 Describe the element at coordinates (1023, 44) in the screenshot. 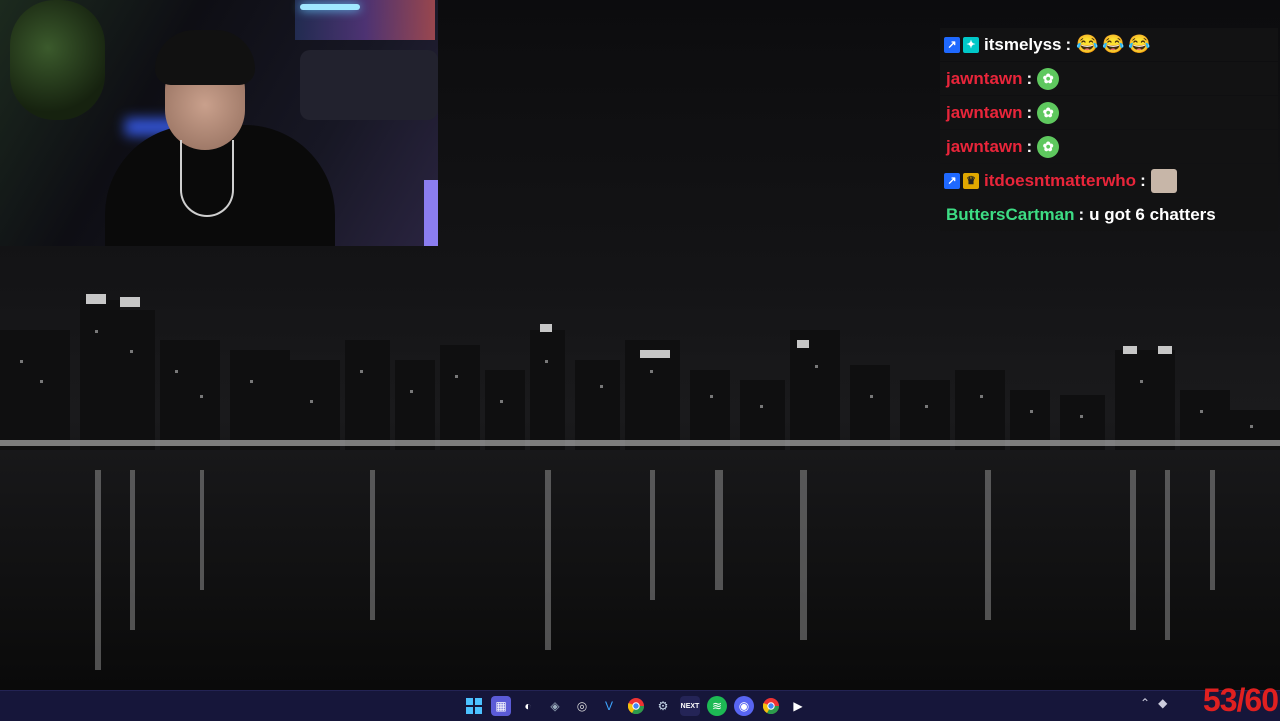

I see `chat-username: itsmelyss` at that location.